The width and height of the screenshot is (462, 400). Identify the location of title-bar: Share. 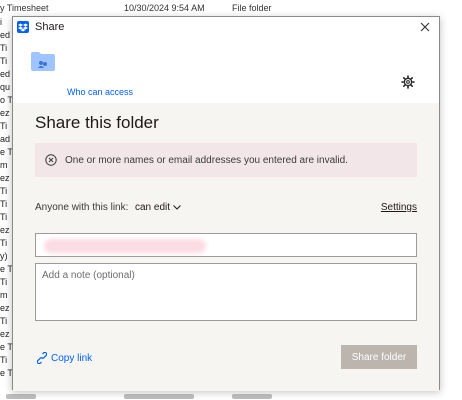
(226, 27).